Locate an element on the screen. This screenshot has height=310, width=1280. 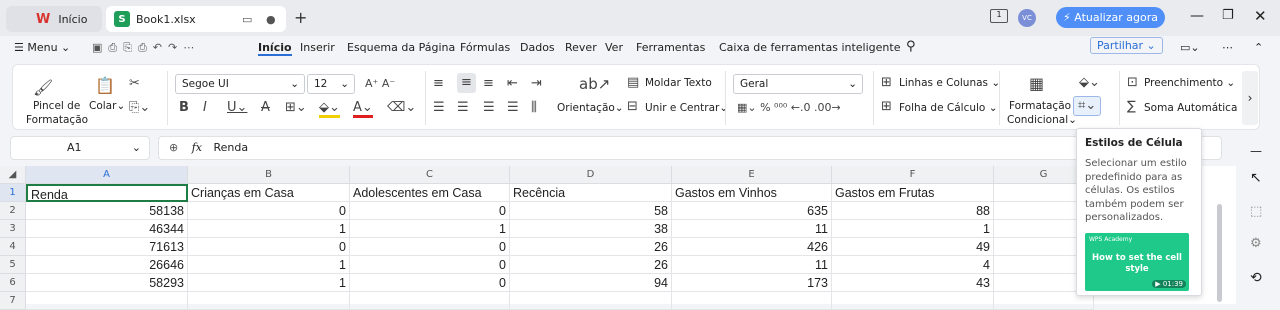
cell-c4: 0 is located at coordinates (430, 247).